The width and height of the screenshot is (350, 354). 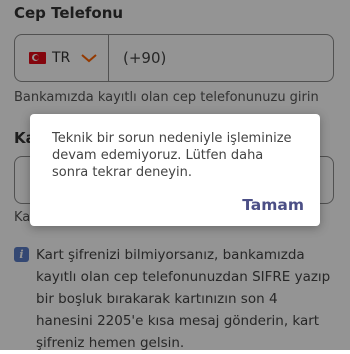 I want to click on ok-button: Tamam, so click(x=273, y=205).